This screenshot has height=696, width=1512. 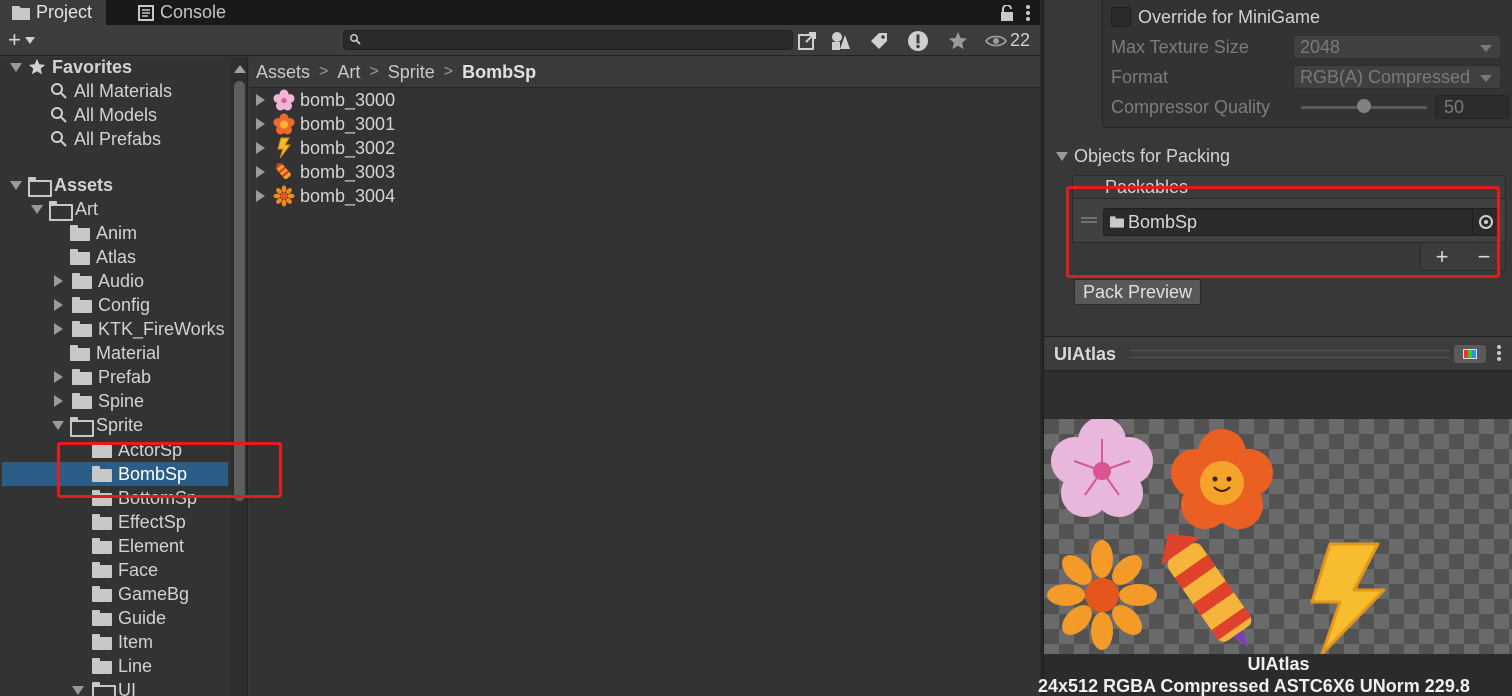 What do you see at coordinates (53, 12) in the screenshot?
I see `tab-project: Project` at bounding box center [53, 12].